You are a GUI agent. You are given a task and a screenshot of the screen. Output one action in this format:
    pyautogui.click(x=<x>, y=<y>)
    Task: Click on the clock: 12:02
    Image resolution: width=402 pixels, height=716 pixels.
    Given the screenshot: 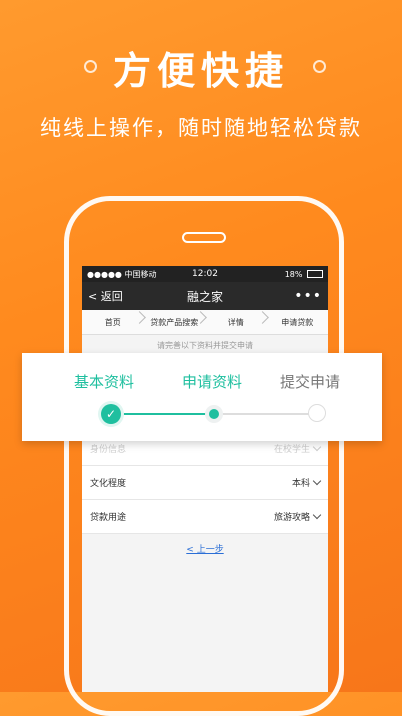 What is the action you would take?
    pyautogui.click(x=205, y=274)
    